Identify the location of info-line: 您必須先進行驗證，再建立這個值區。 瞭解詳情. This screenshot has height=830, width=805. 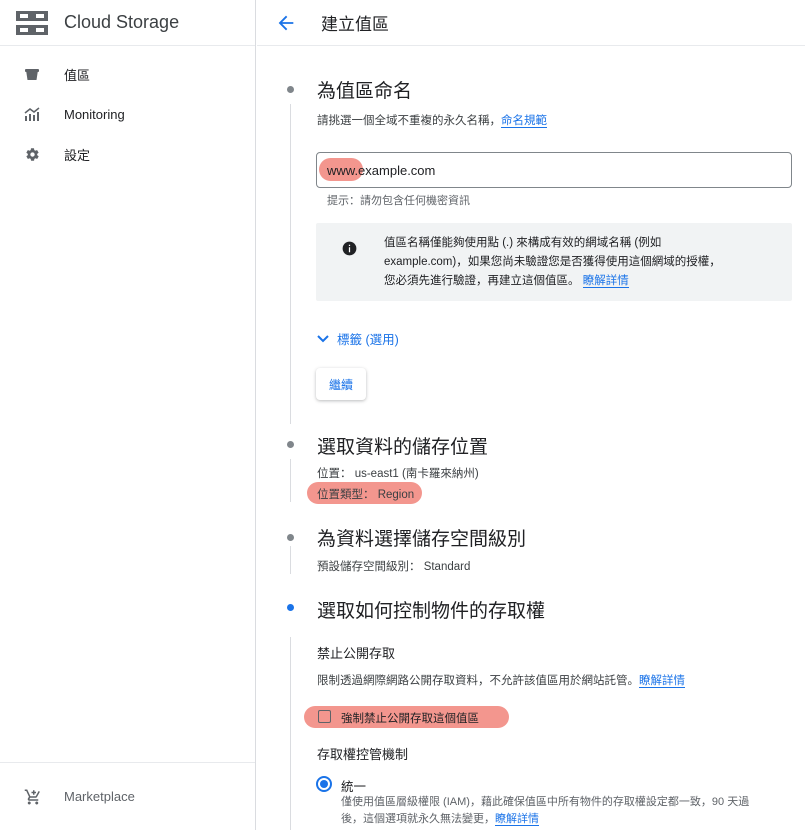
(581, 281).